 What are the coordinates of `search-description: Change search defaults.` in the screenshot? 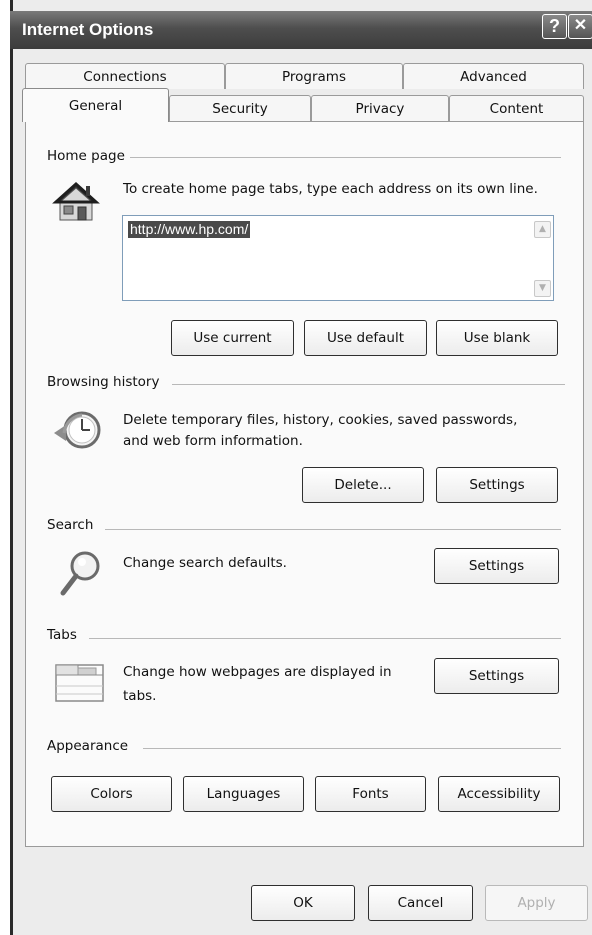 It's located at (205, 563).